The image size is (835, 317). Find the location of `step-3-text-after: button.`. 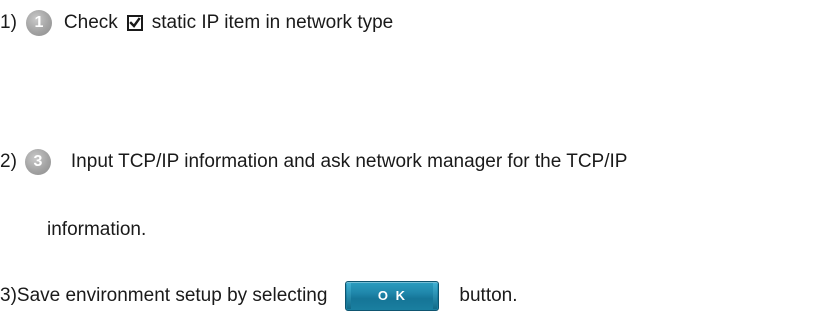

step-3-text-after: button. is located at coordinates (488, 295).